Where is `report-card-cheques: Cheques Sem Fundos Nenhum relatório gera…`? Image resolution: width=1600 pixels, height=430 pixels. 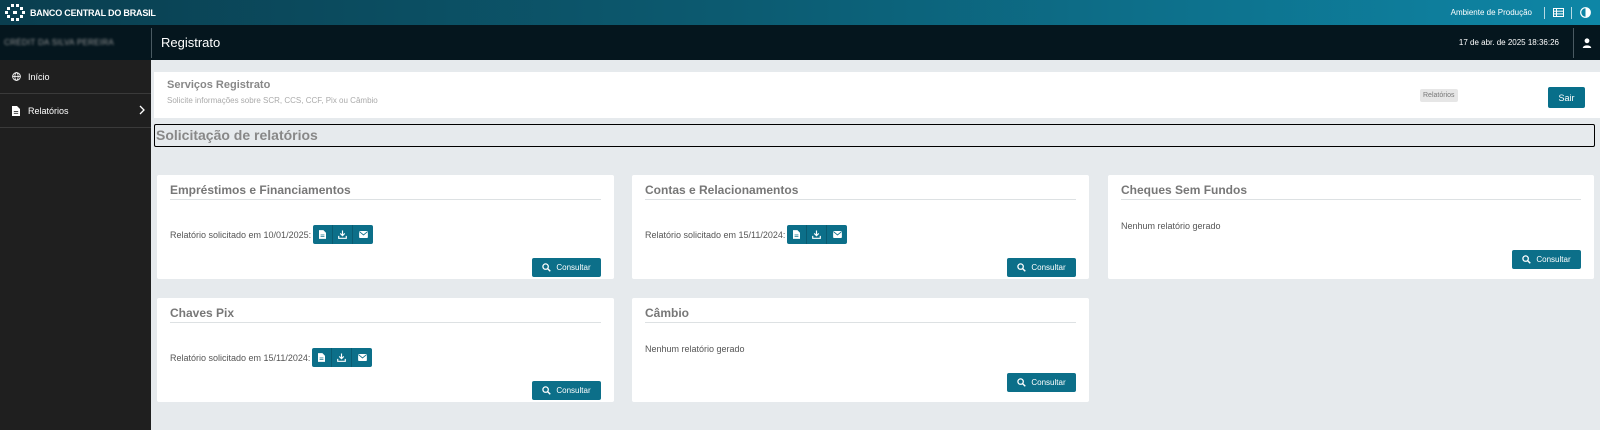 report-card-cheques: Cheques Sem Fundos Nenhum relatório gera… is located at coordinates (1351, 227).